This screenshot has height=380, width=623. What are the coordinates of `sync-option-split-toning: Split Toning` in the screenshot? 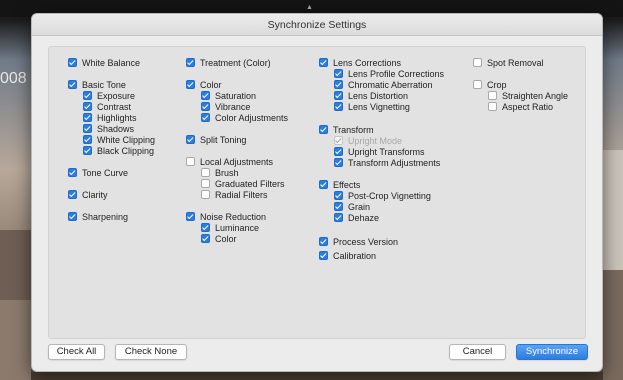 It's located at (216, 139).